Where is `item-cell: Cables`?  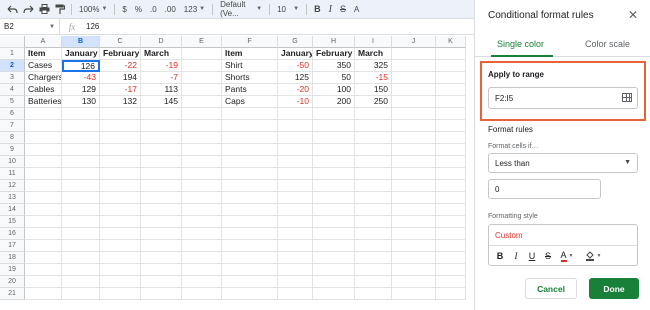
item-cell: Cables is located at coordinates (43, 90).